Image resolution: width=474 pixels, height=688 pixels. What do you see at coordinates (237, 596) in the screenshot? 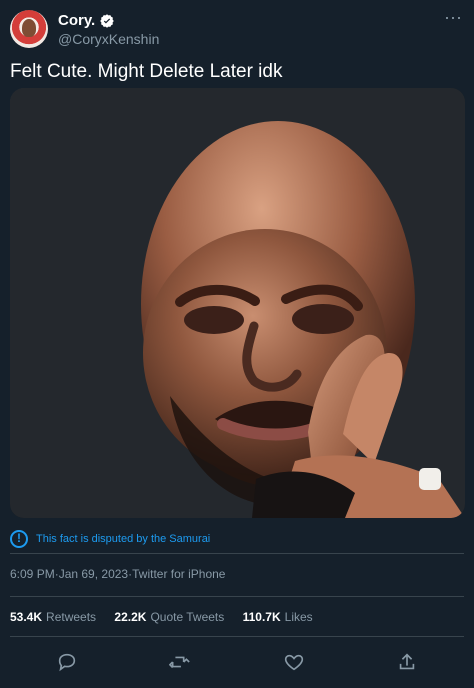
I see `divider-middle` at bounding box center [237, 596].